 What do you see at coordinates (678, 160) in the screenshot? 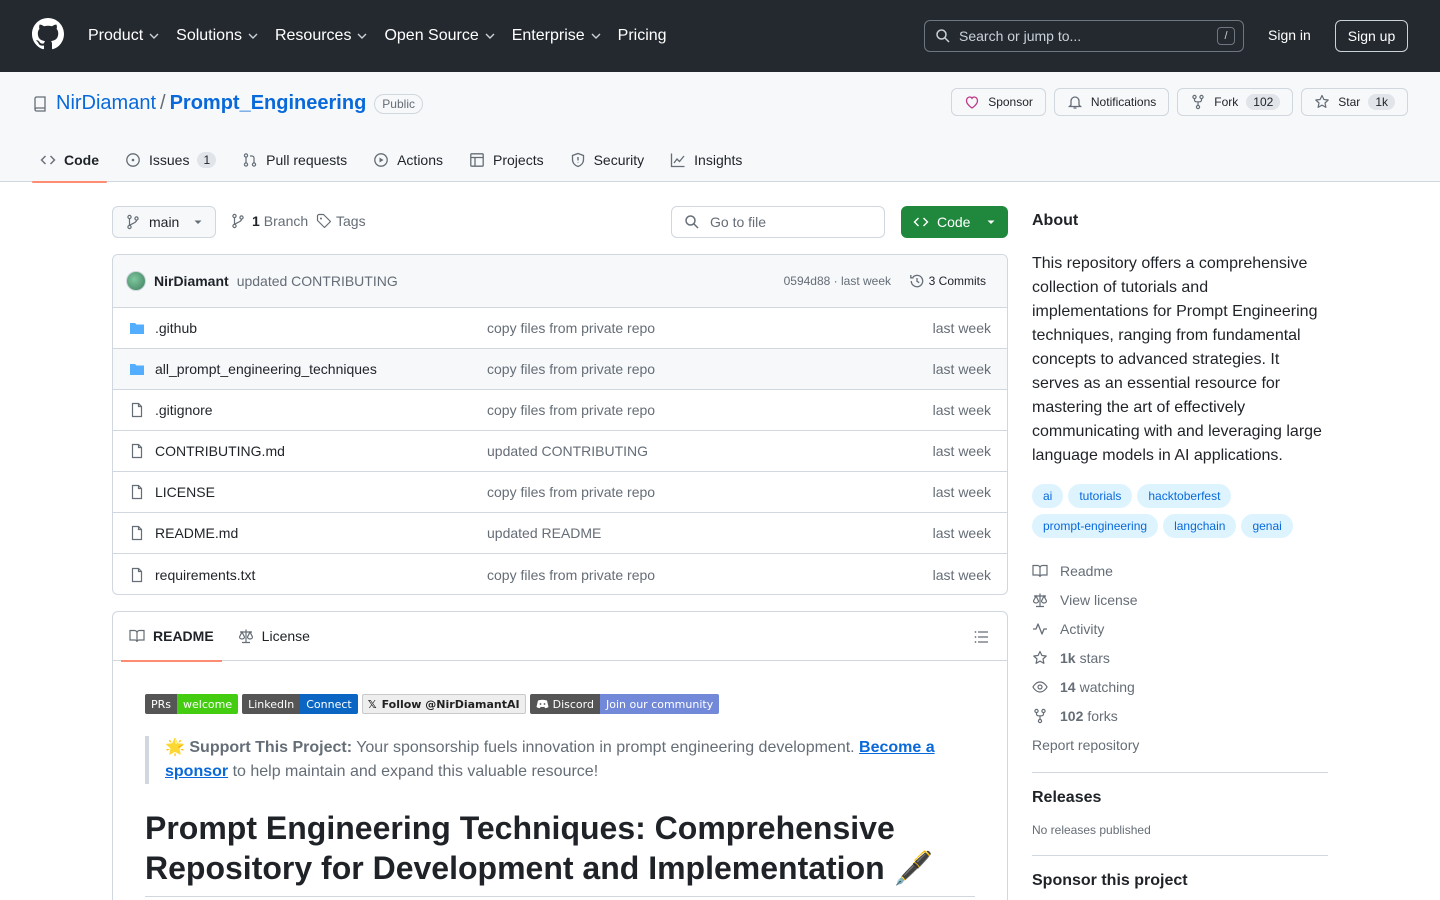
I see `graph-icon` at bounding box center [678, 160].